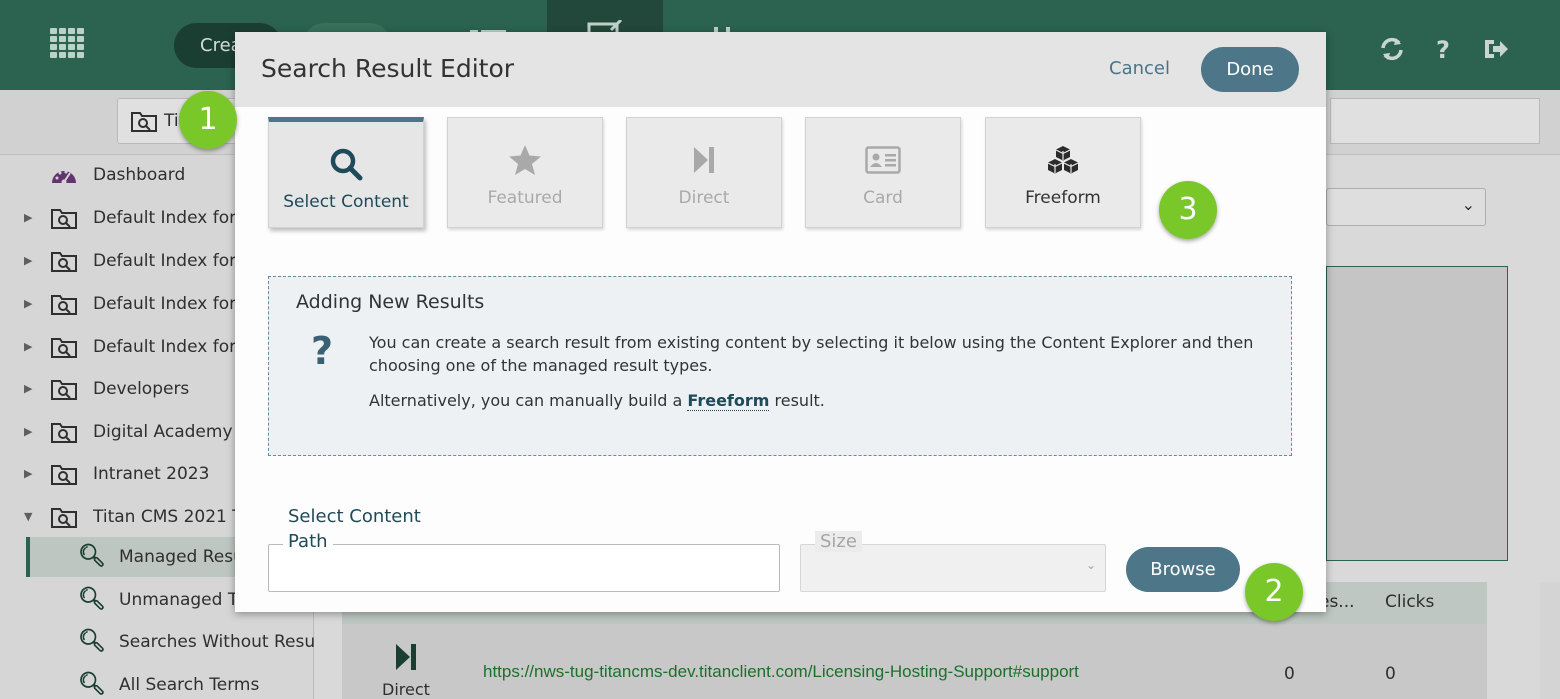 The height and width of the screenshot is (699, 1560). Describe the element at coordinates (704, 160) in the screenshot. I see `skip-forward-icon` at that location.